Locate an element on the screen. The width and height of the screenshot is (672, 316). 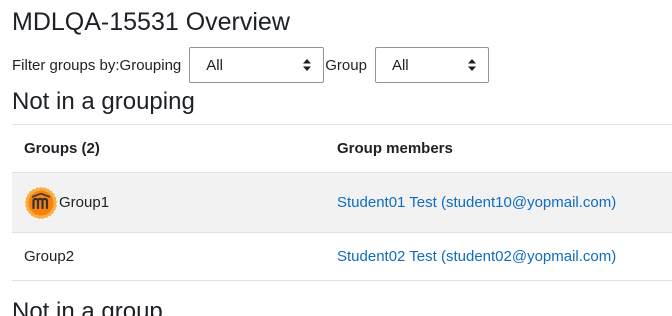
group-select: All is located at coordinates (431, 65).